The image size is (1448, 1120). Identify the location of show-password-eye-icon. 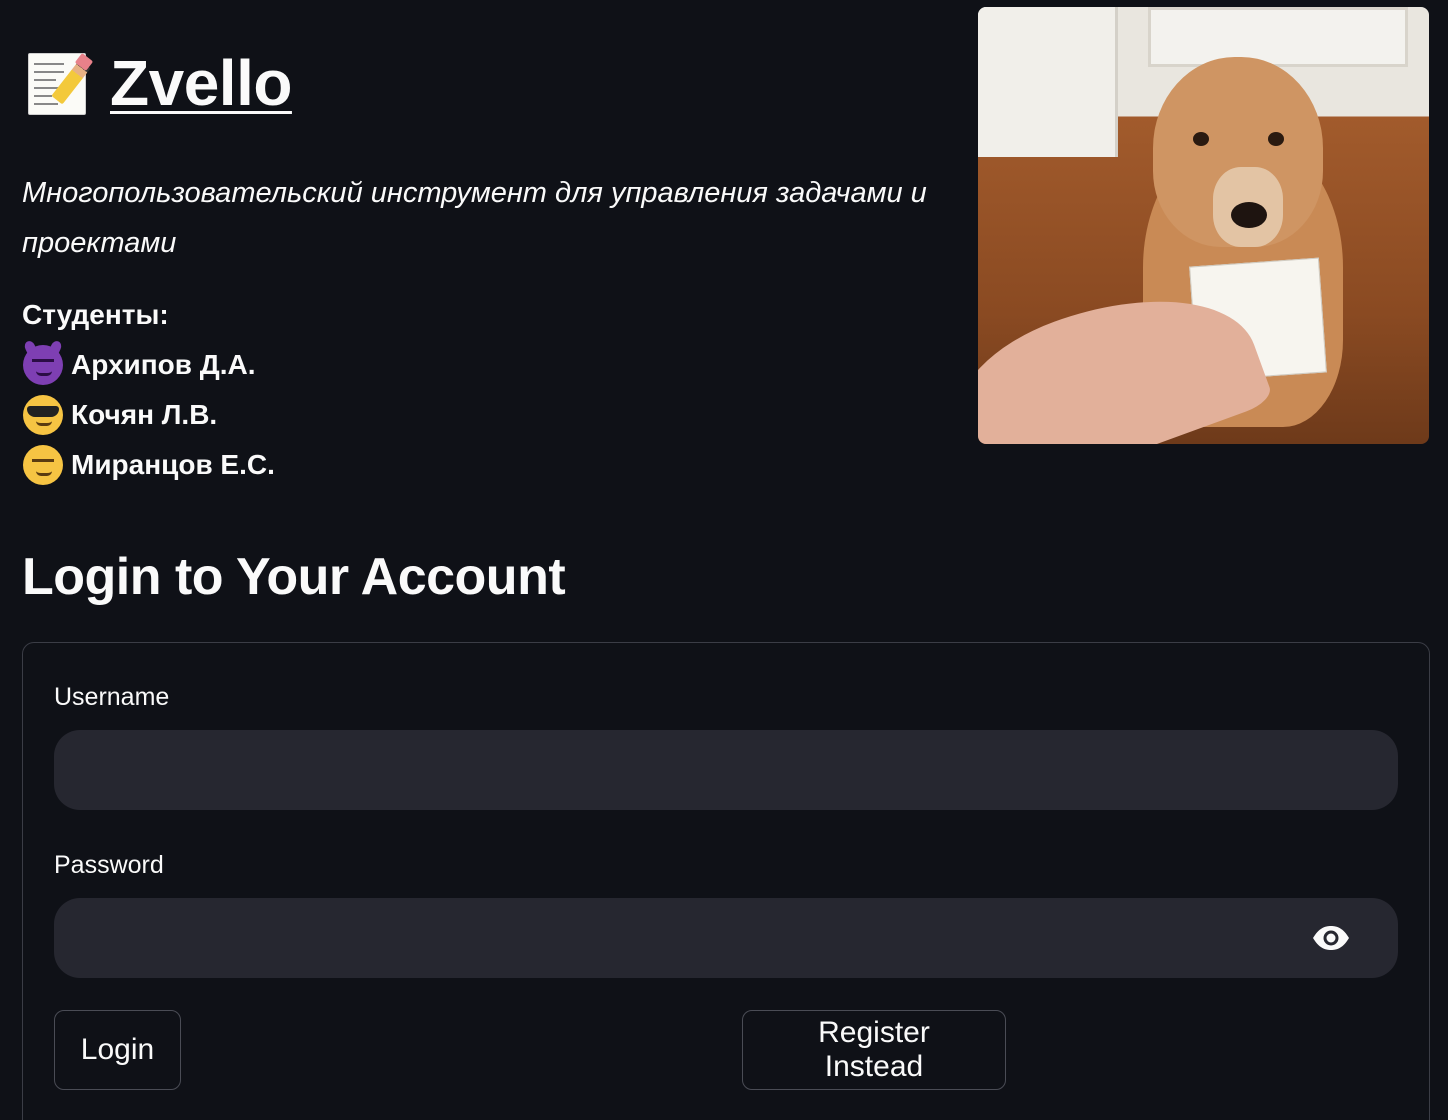
(1331, 938).